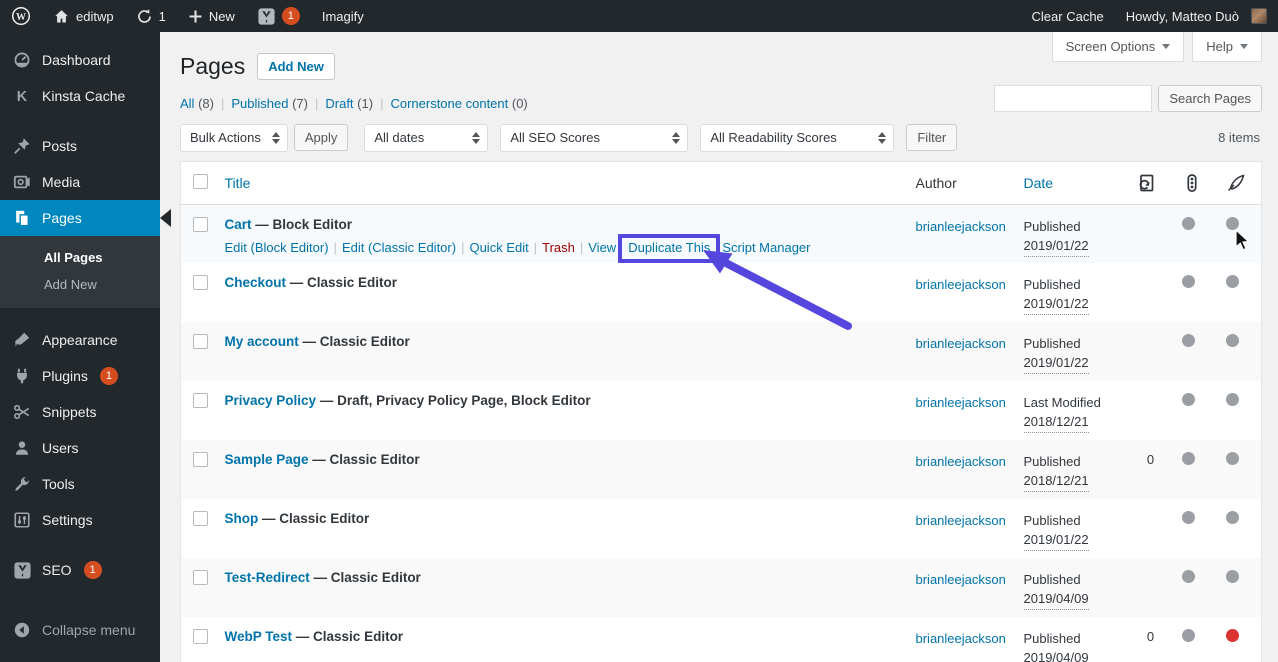 The width and height of the screenshot is (1278, 662). Describe the element at coordinates (22, 570) in the screenshot. I see `yoast-icon` at that location.